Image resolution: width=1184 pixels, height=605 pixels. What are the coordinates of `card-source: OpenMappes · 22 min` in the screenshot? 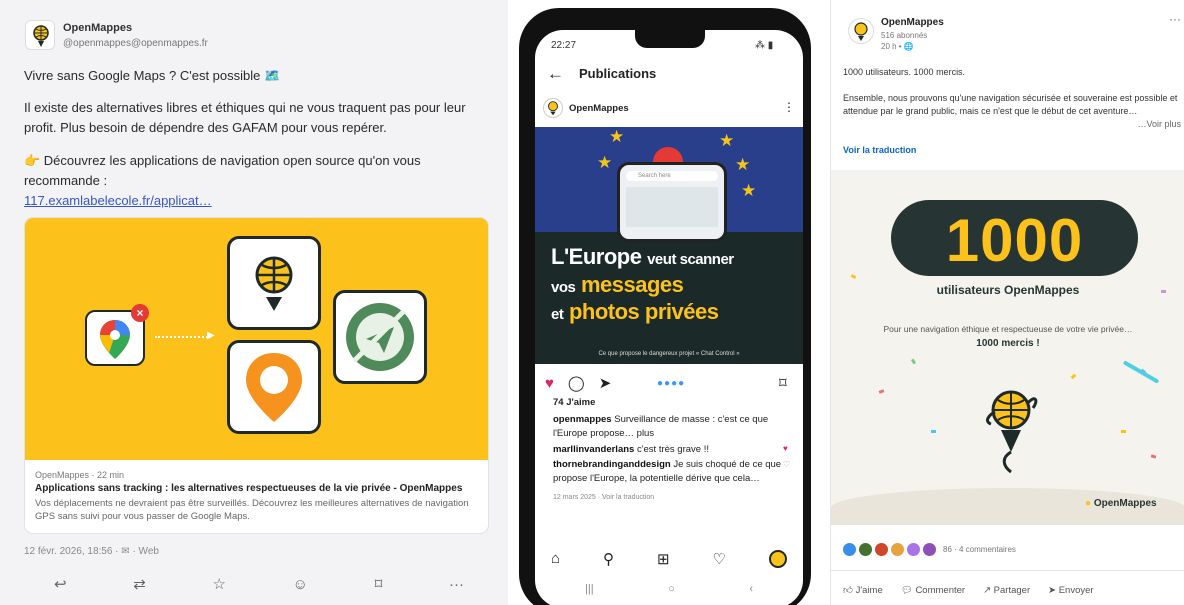 It's located at (80, 475).